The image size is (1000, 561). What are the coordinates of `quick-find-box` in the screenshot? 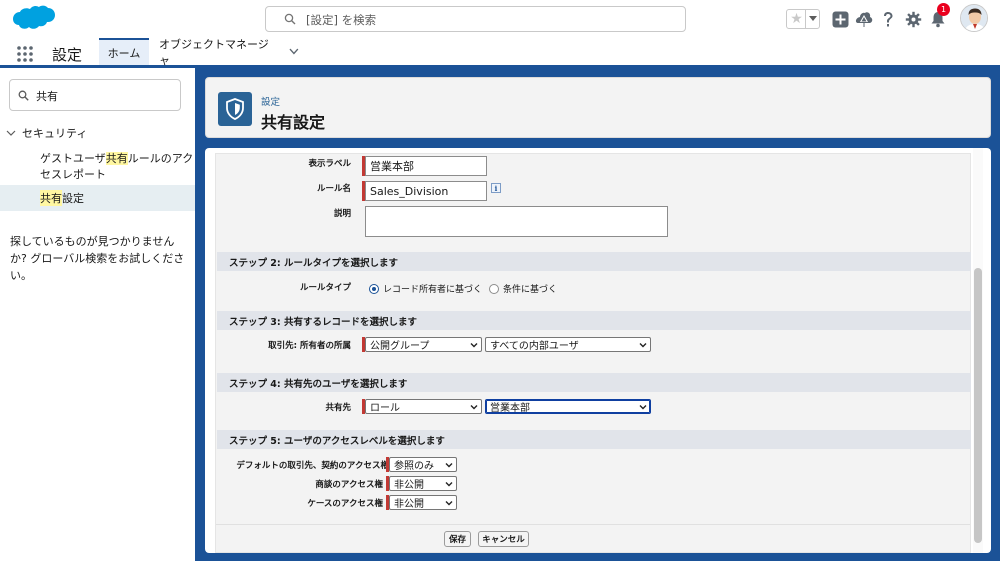 It's located at (95, 95).